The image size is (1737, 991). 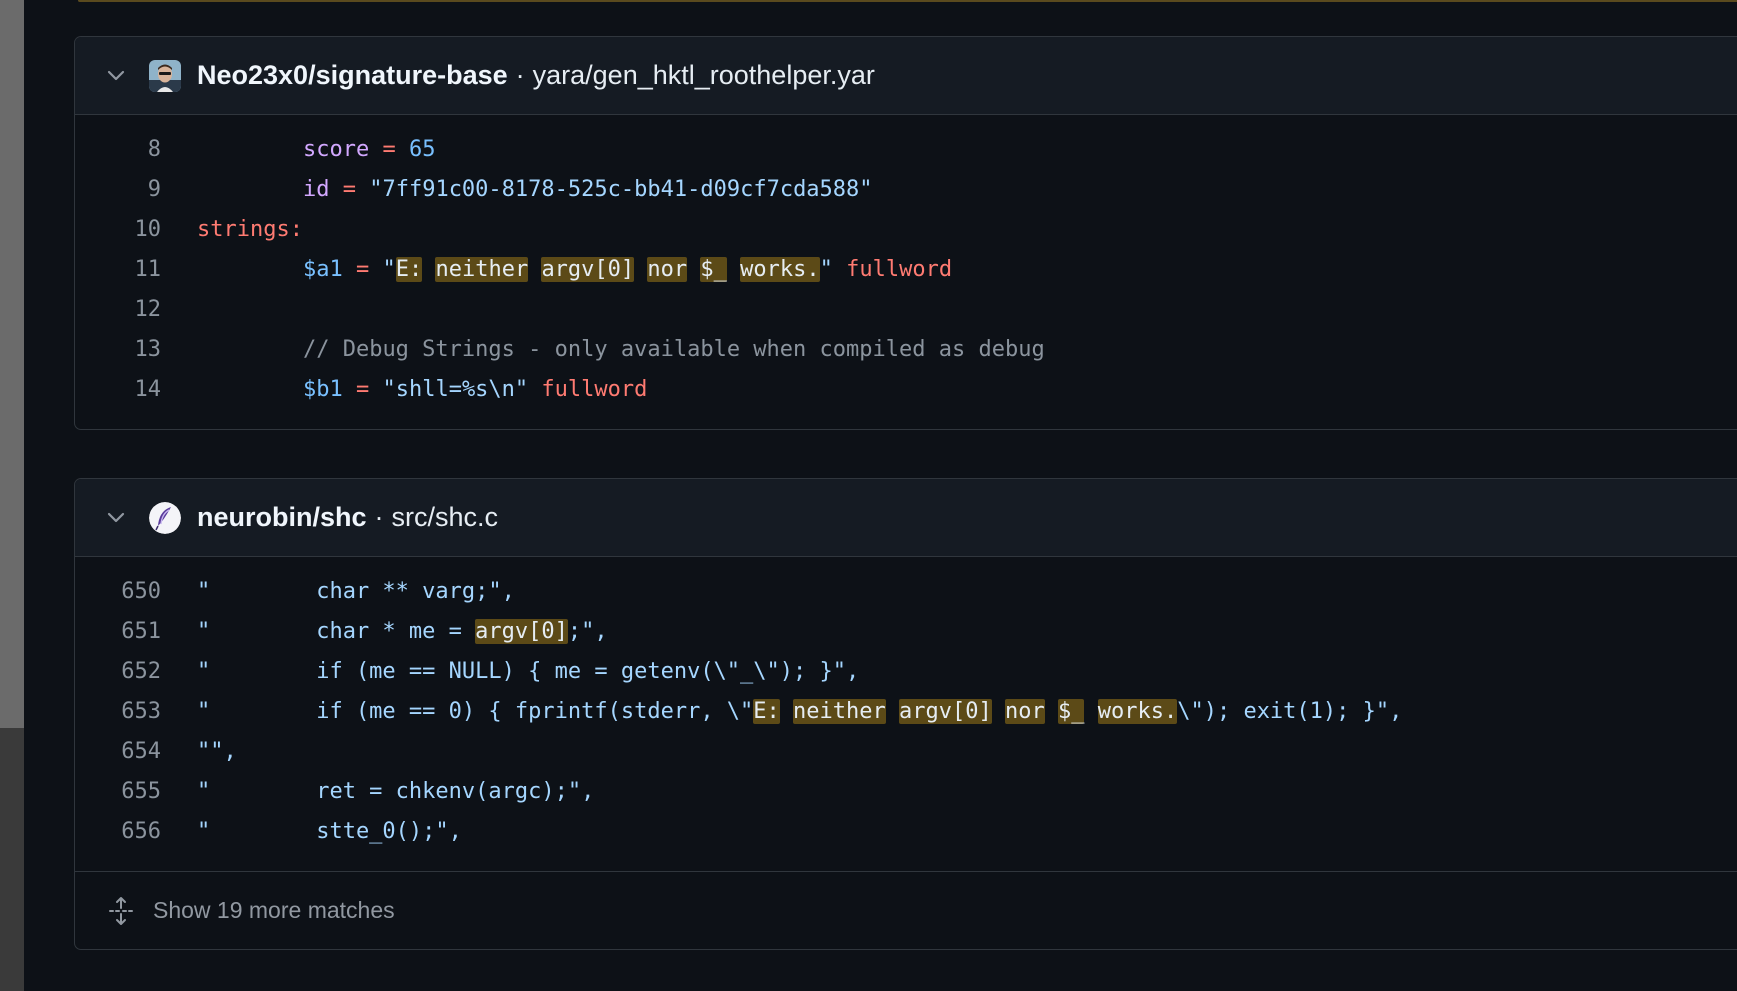 What do you see at coordinates (906, 229) in the screenshot?
I see `code-line: 10 strings:` at bounding box center [906, 229].